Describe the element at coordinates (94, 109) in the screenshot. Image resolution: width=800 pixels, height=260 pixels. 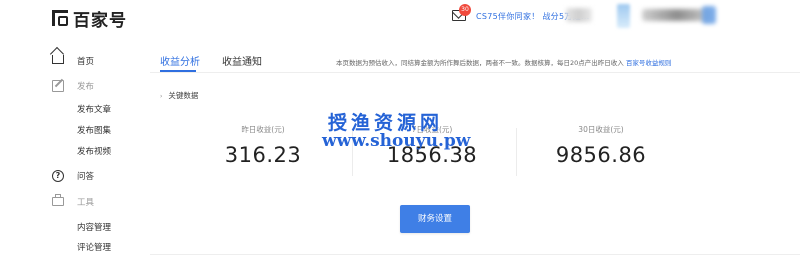
I see `sidebar-item-publish-article: 发布文章` at that location.